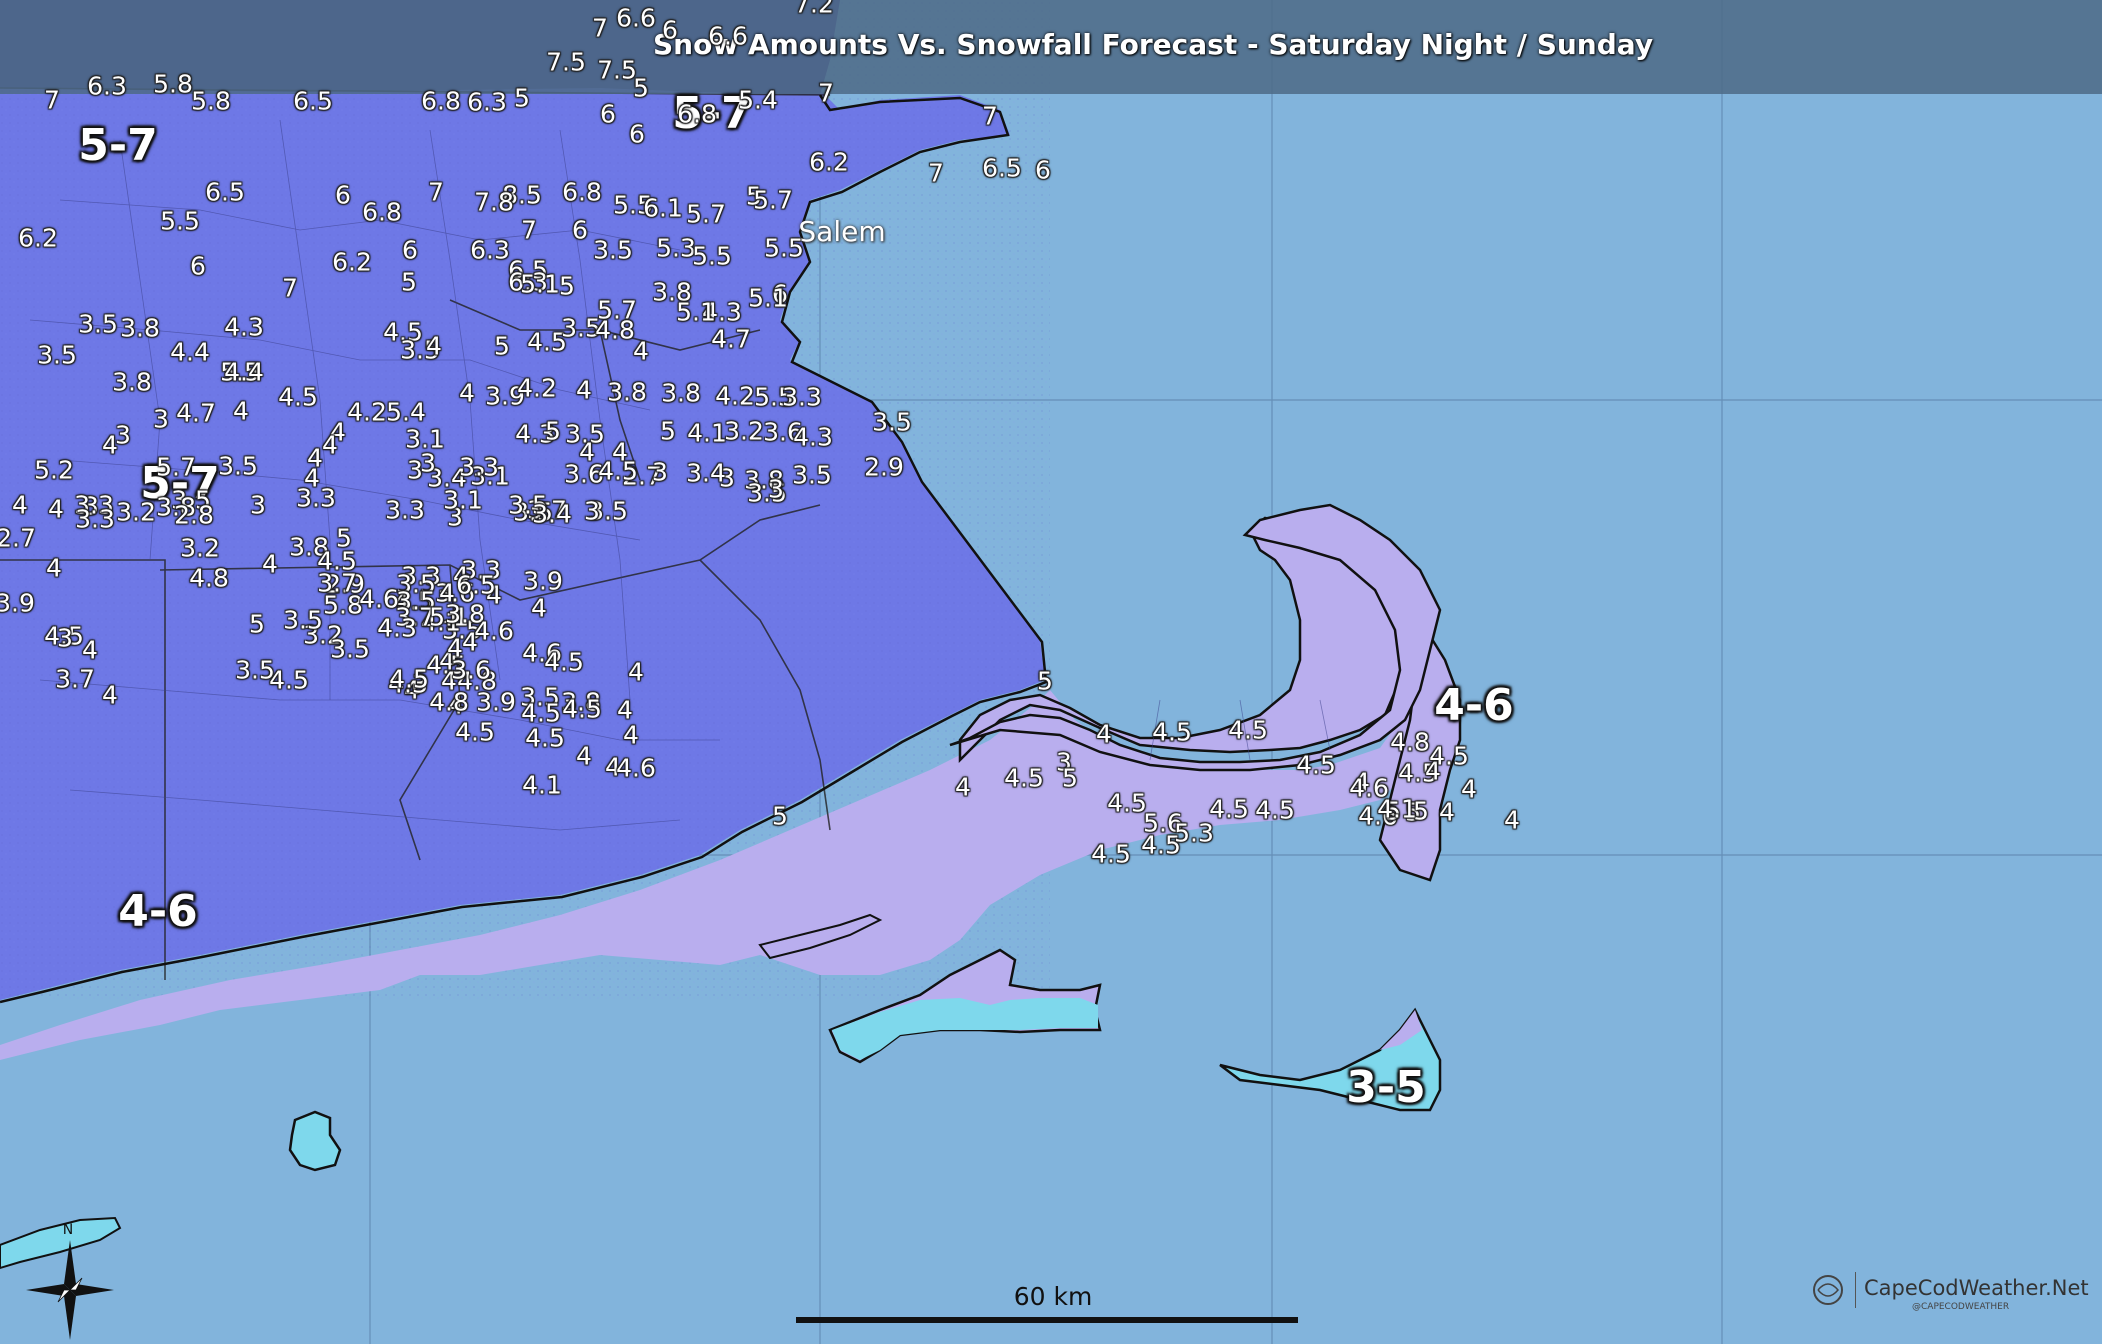 This screenshot has height=1344, width=2102. I want to click on snow-reading-label: 5.5, so click(712, 256).